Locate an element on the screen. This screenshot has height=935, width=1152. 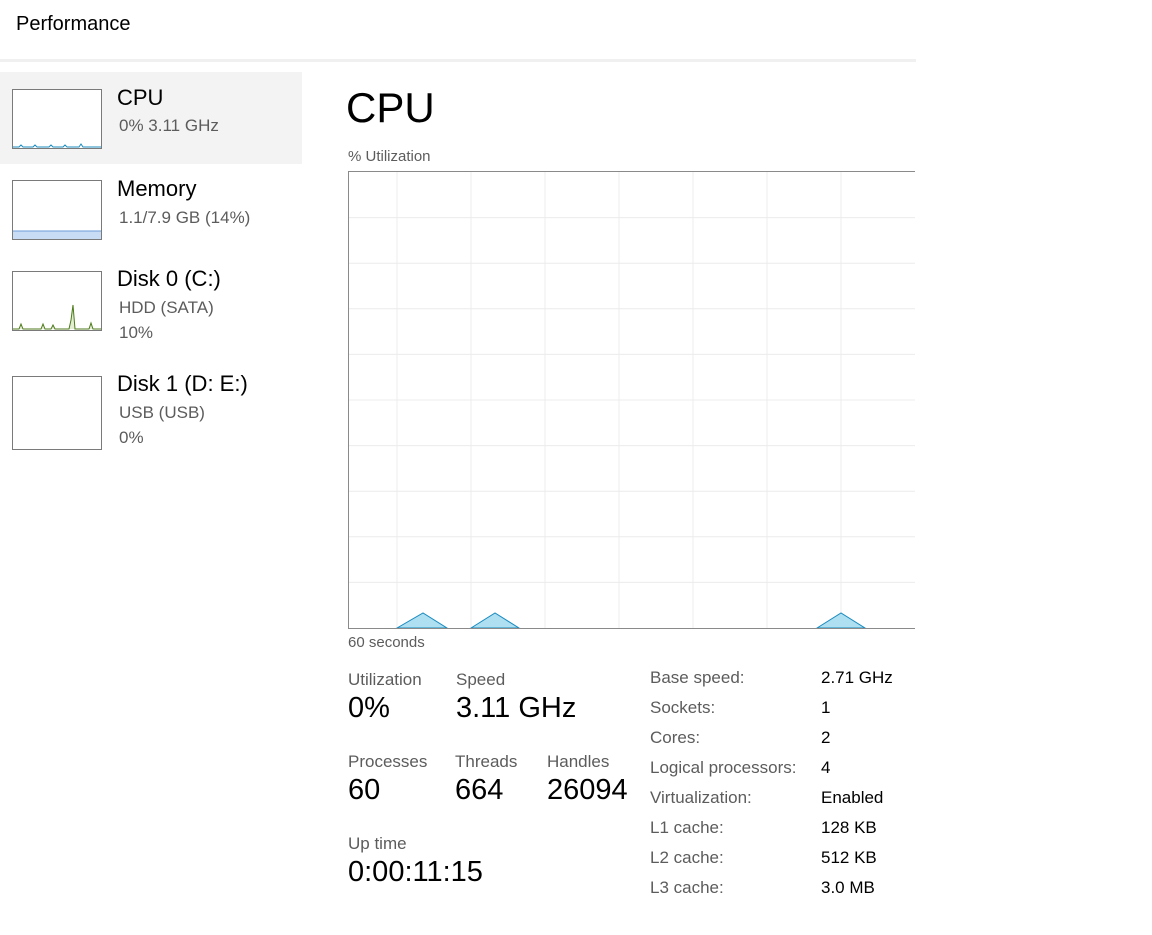
spec-key: Cores: is located at coordinates (675, 737).